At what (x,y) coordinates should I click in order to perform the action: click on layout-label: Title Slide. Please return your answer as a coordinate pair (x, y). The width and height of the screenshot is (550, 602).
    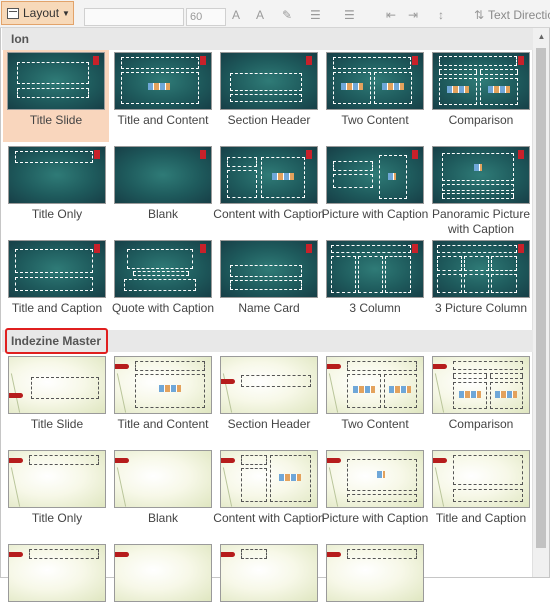
    Looking at the image, I should click on (56, 120).